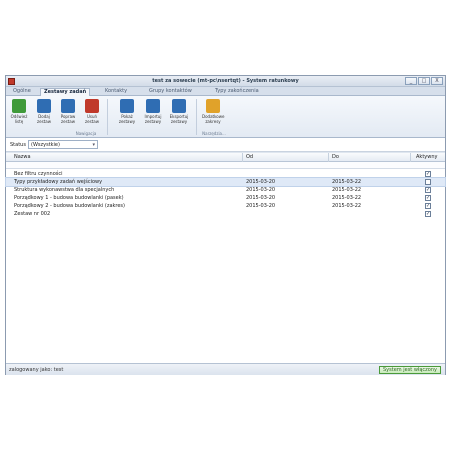 Image resolution: width=452 pixels, height=452 pixels. I want to click on folder-icon, so click(213, 106).